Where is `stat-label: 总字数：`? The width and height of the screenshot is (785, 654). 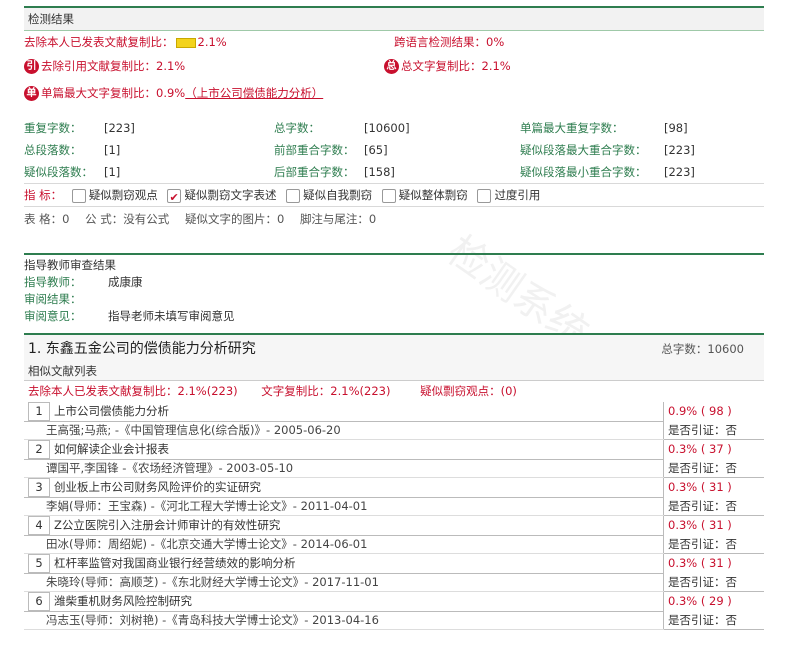 stat-label: 总字数： is located at coordinates (297, 128).